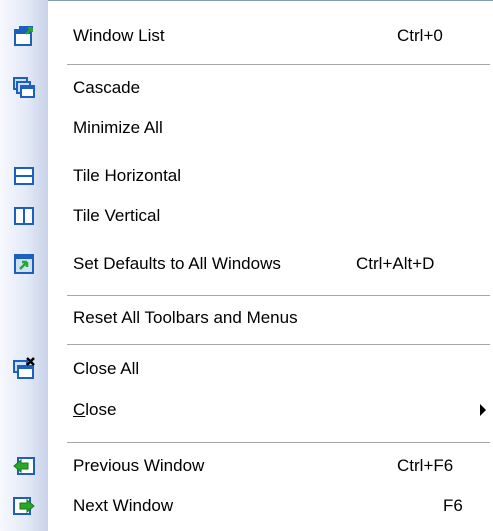  What do you see at coordinates (270, 0) in the screenshot?
I see `menu-top-border` at bounding box center [270, 0].